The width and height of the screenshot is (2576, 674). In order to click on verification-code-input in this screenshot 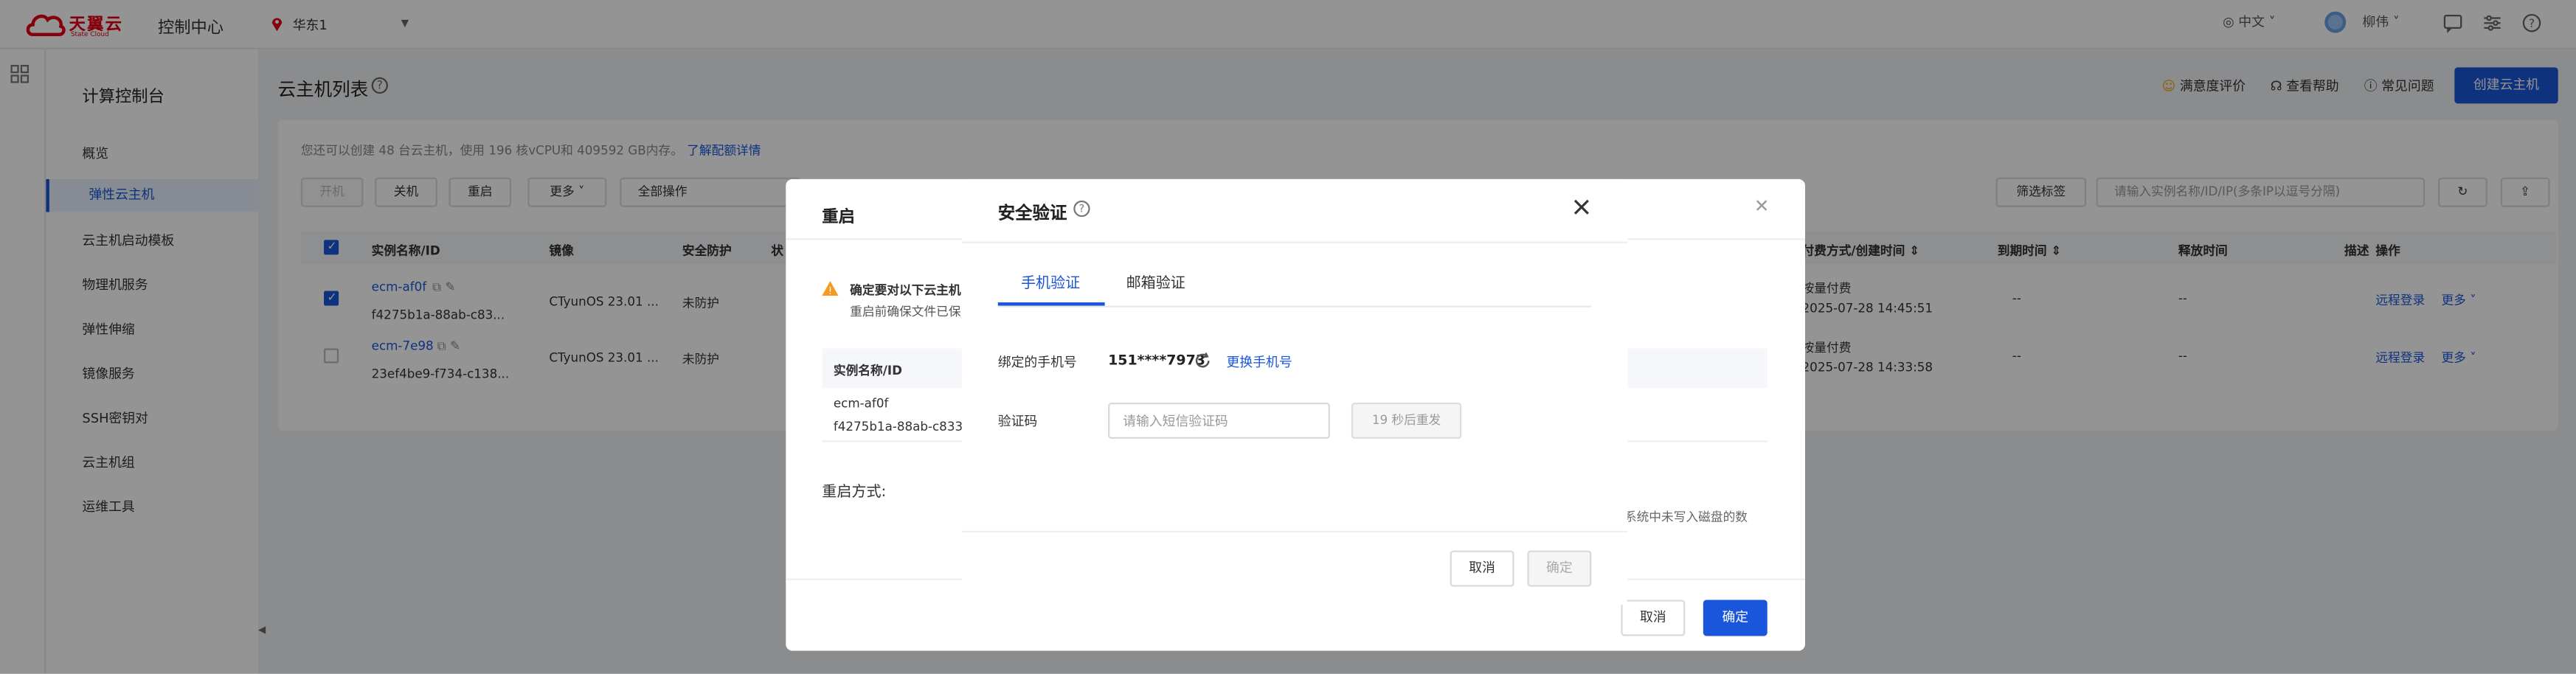, I will do `click(1219, 421)`.